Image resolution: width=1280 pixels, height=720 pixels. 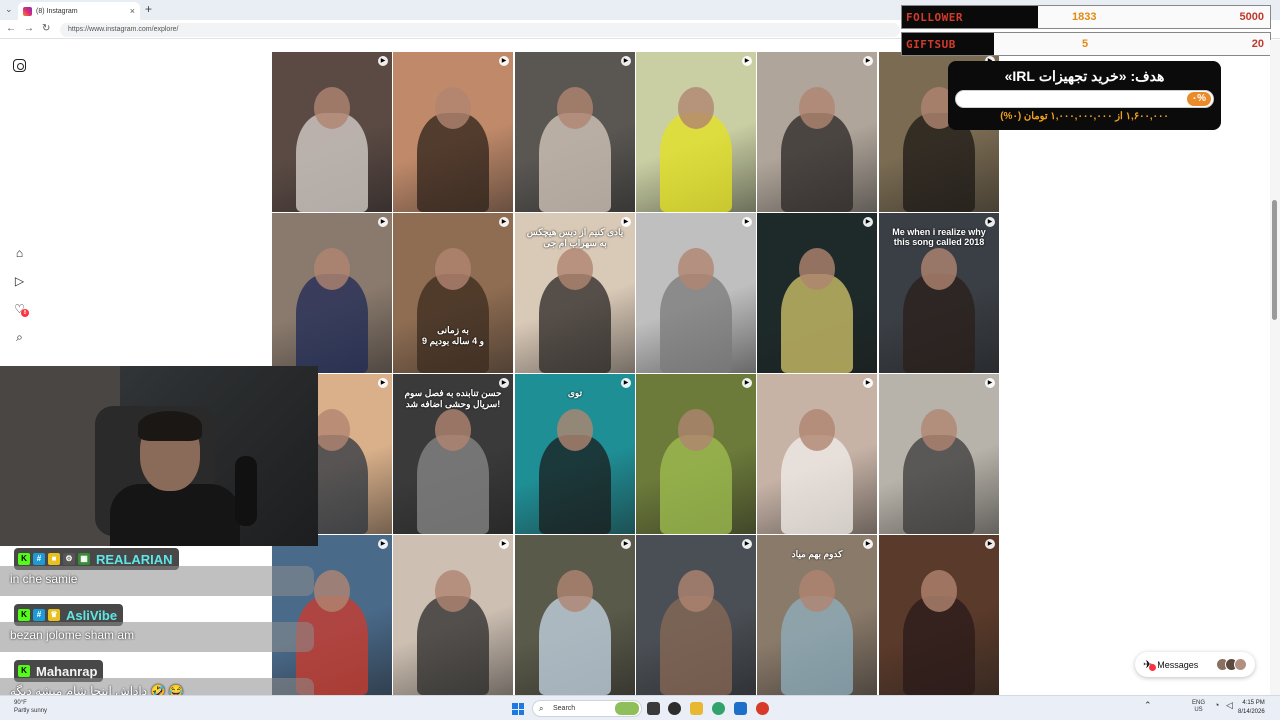 What do you see at coordinates (1154, 17) in the screenshot?
I see `follower-progress-bar: 1833 5000` at bounding box center [1154, 17].